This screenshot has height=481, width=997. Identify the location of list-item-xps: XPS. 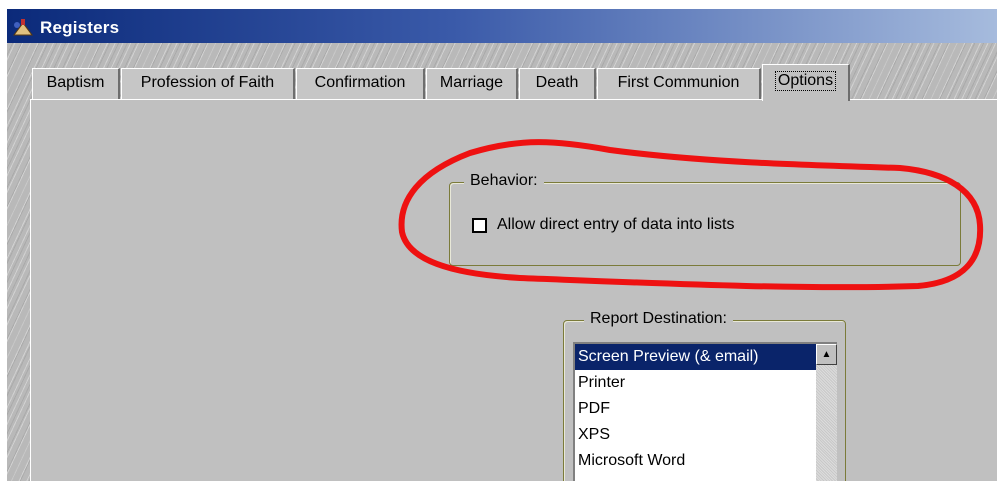
(706, 435).